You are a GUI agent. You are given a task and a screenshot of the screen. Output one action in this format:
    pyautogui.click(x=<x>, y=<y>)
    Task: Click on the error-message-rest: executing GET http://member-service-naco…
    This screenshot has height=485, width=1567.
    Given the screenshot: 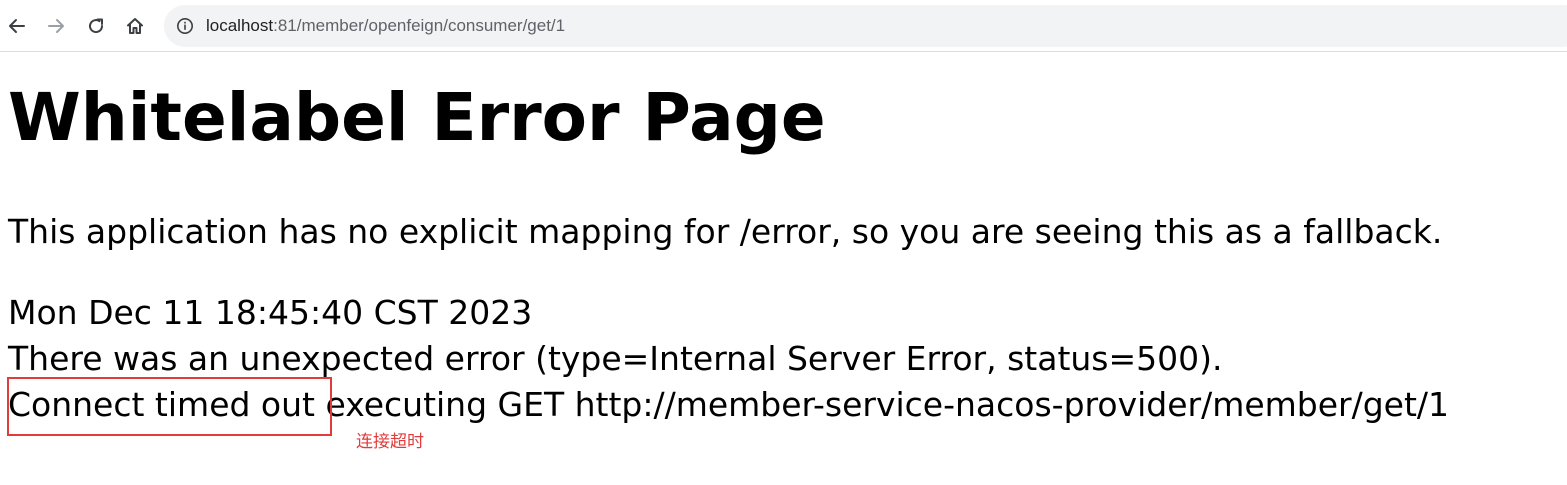 What is the action you would take?
    pyautogui.click(x=882, y=404)
    